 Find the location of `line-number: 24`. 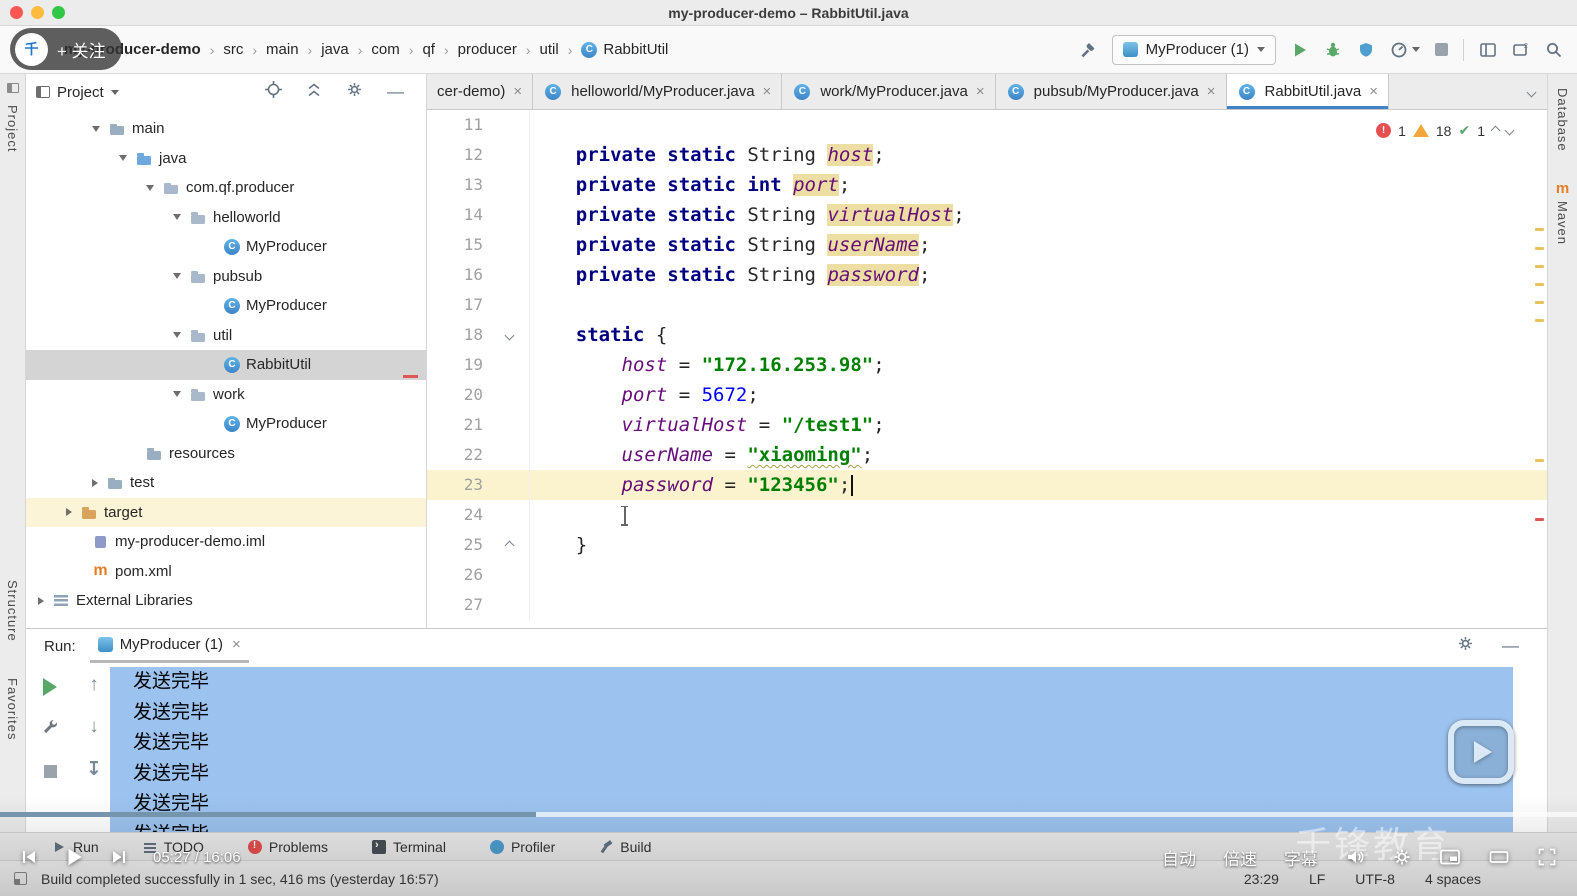

line-number: 24 is located at coordinates (458, 515).